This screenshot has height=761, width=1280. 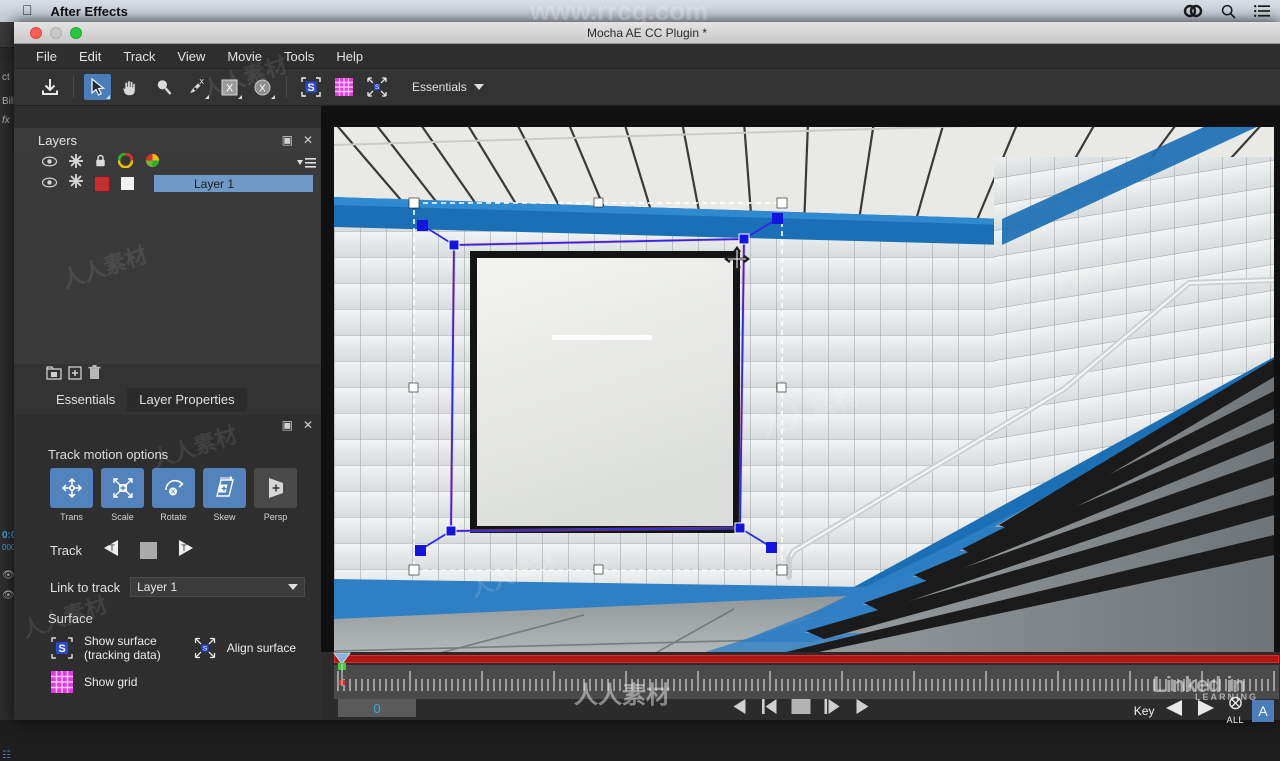 What do you see at coordinates (97, 87) in the screenshot?
I see `pointer-icon` at bounding box center [97, 87].